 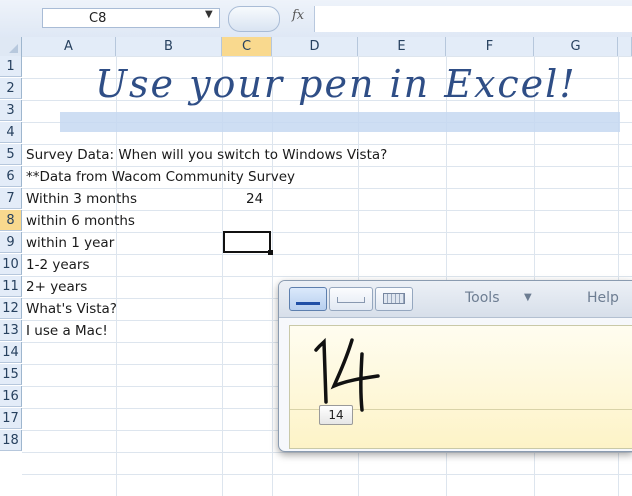 What do you see at coordinates (11, 132) in the screenshot?
I see `row-header: 4` at bounding box center [11, 132].